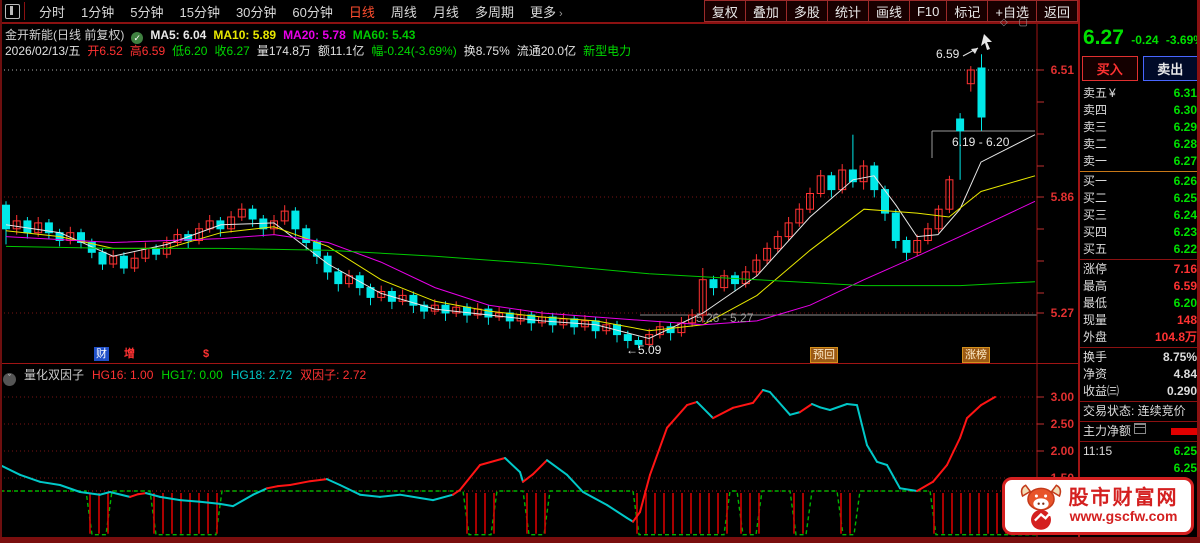 This screenshot has width=1200, height=543. Describe the element at coordinates (1170, 68) in the screenshot. I see `sell-button: 卖出` at that location.